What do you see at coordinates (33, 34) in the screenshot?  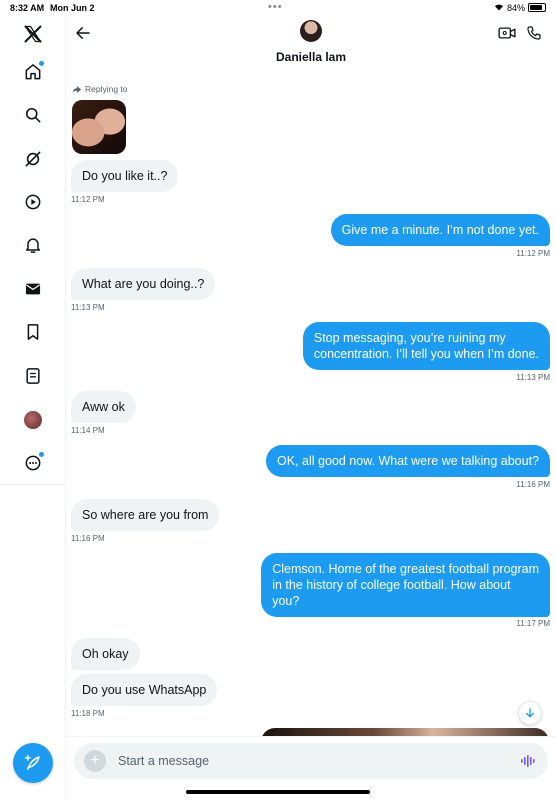 I see `x-logo-icon` at bounding box center [33, 34].